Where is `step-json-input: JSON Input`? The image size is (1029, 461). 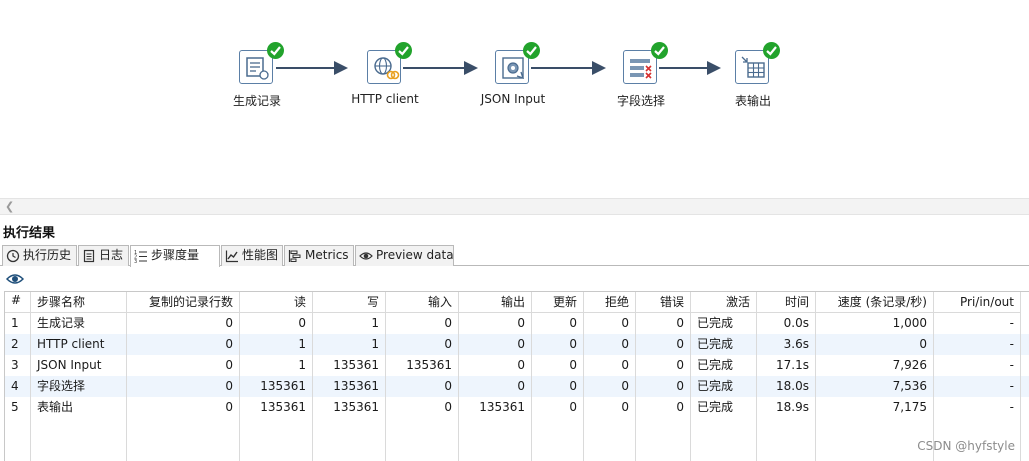 step-json-input: JSON Input is located at coordinates (513, 77).